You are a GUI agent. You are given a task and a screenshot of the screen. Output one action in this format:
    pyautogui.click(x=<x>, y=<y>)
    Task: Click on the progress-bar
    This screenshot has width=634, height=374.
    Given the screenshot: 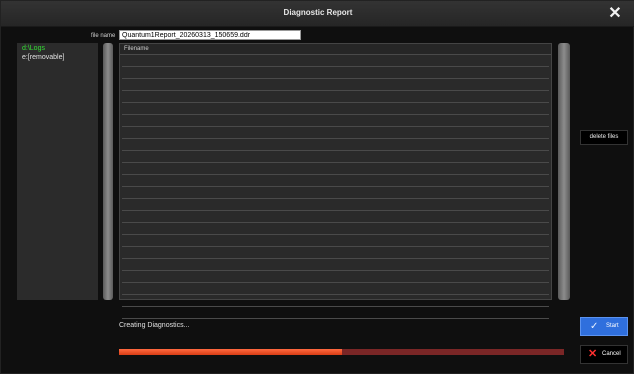 What is the action you would take?
    pyautogui.click(x=341, y=352)
    